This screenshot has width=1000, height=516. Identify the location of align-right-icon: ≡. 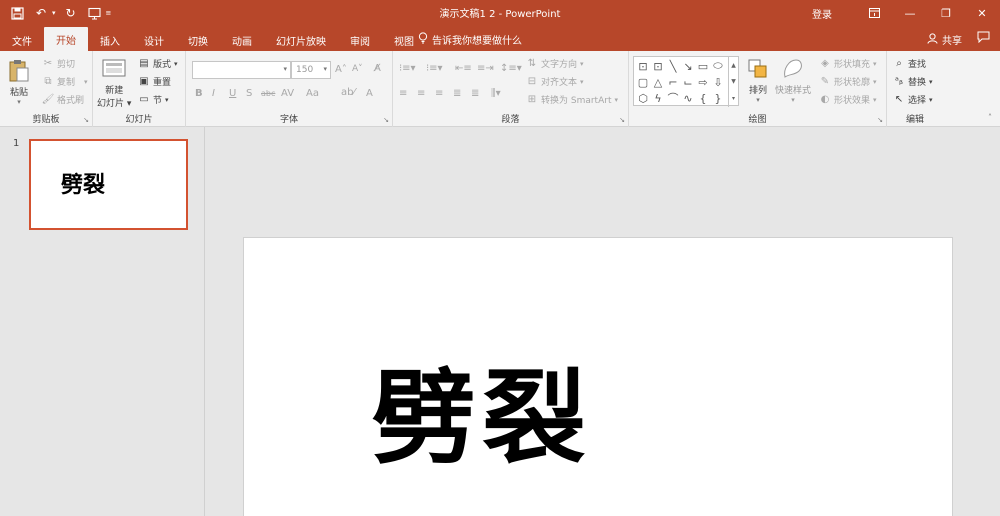
(439, 93).